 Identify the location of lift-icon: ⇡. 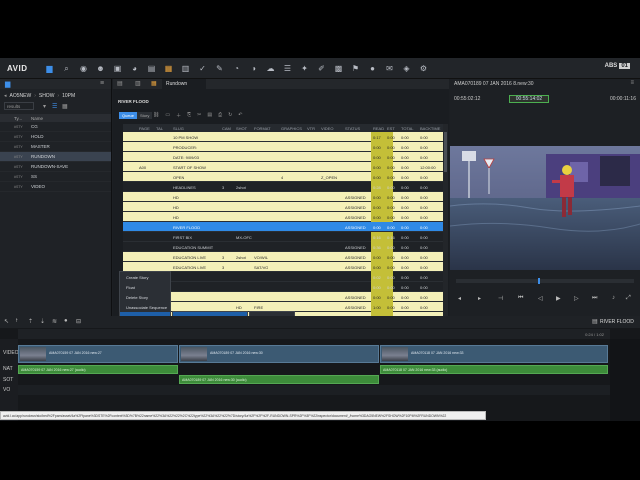
(30, 321).